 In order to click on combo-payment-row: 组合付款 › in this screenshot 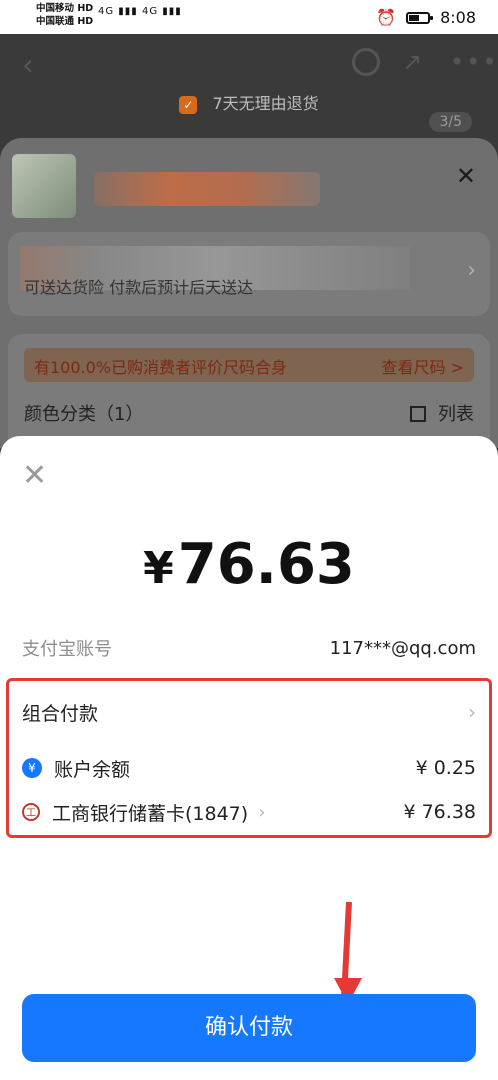, I will do `click(249, 712)`.